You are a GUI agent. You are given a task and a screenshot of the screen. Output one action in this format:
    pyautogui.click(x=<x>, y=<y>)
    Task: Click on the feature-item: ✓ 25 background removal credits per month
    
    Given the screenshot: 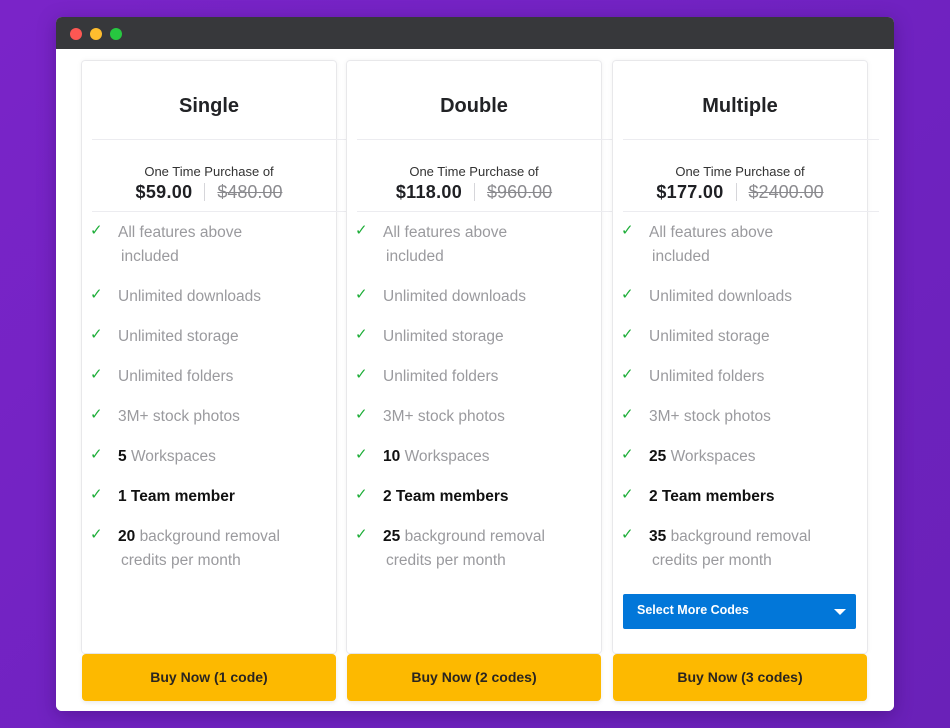 What is the action you would take?
    pyautogui.click(x=474, y=549)
    